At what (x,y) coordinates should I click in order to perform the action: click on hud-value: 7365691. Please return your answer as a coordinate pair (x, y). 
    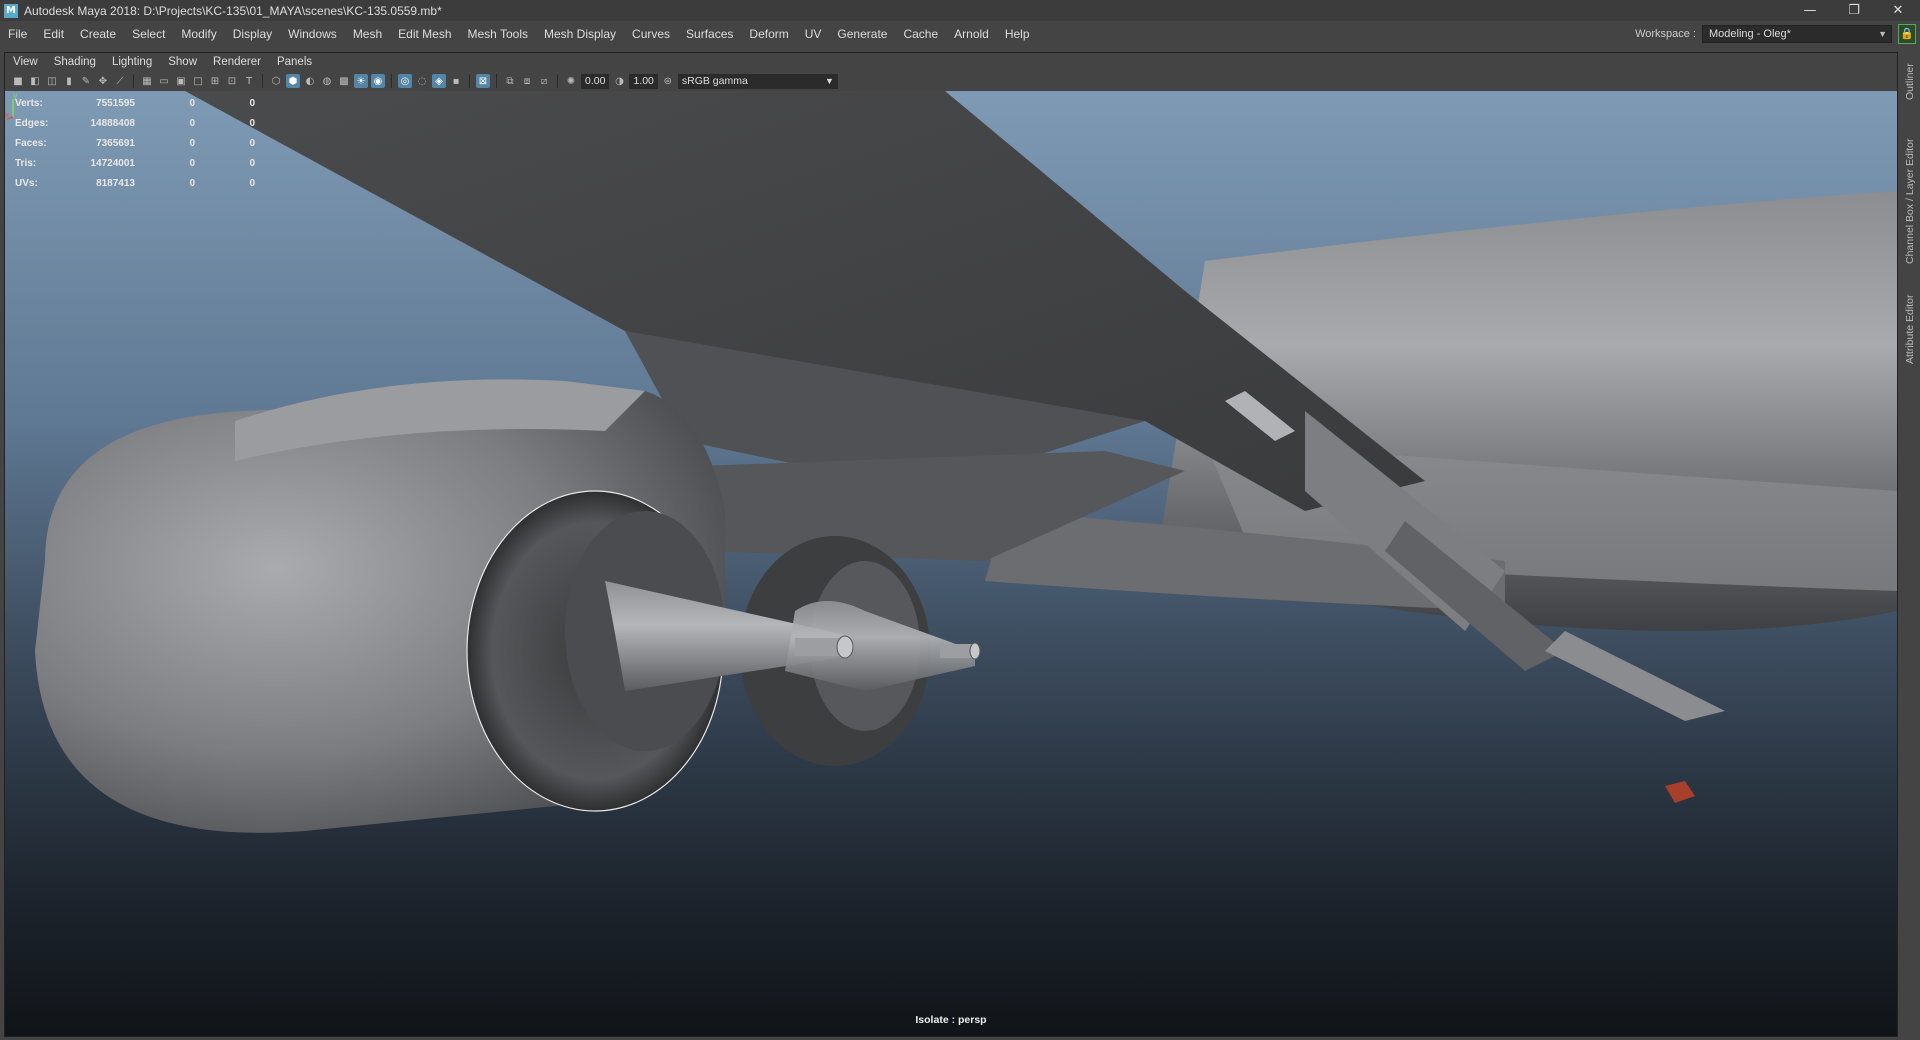
    Looking at the image, I should click on (115, 143).